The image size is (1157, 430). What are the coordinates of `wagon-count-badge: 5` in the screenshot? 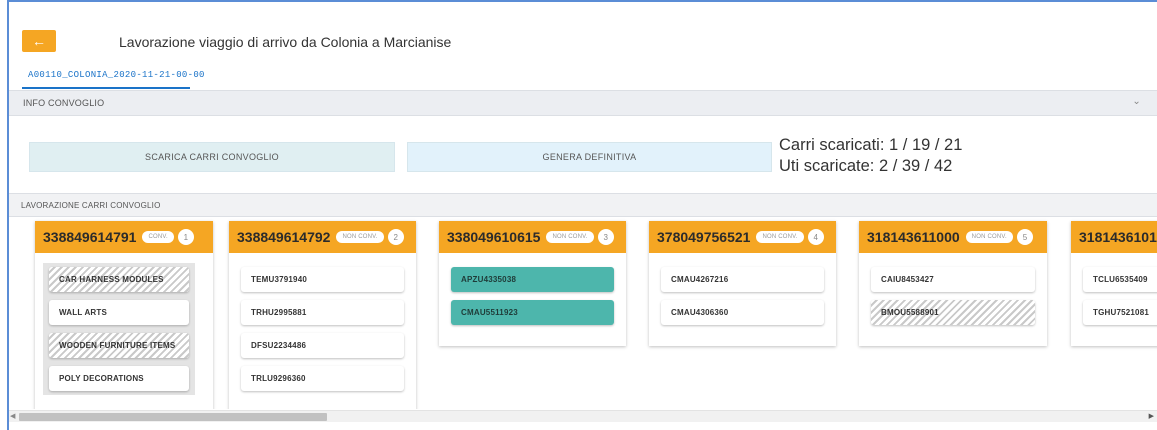 It's located at (1024, 237).